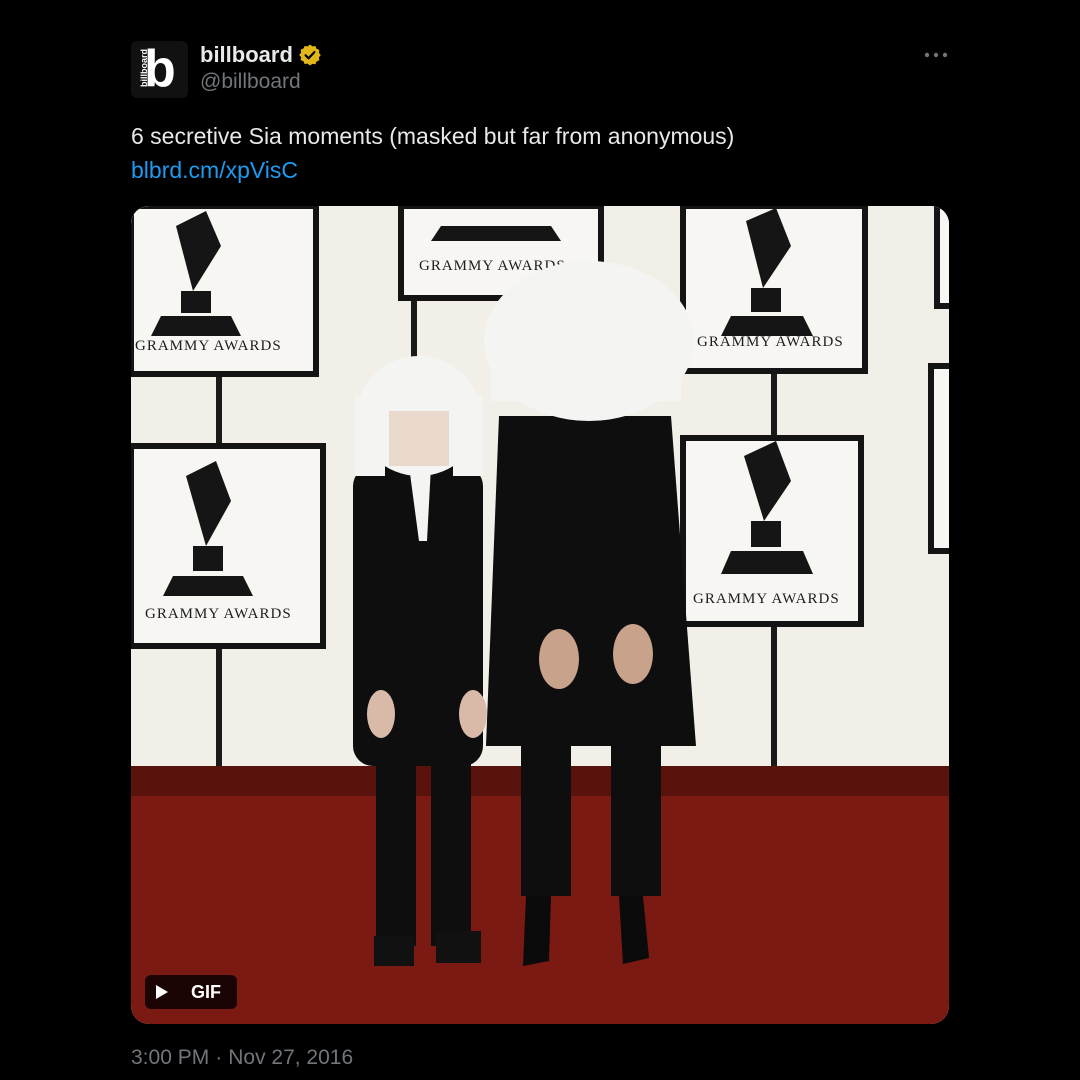 The width and height of the screenshot is (1080, 1080). Describe the element at coordinates (246, 55) in the screenshot. I see `display-name: billboard` at that location.